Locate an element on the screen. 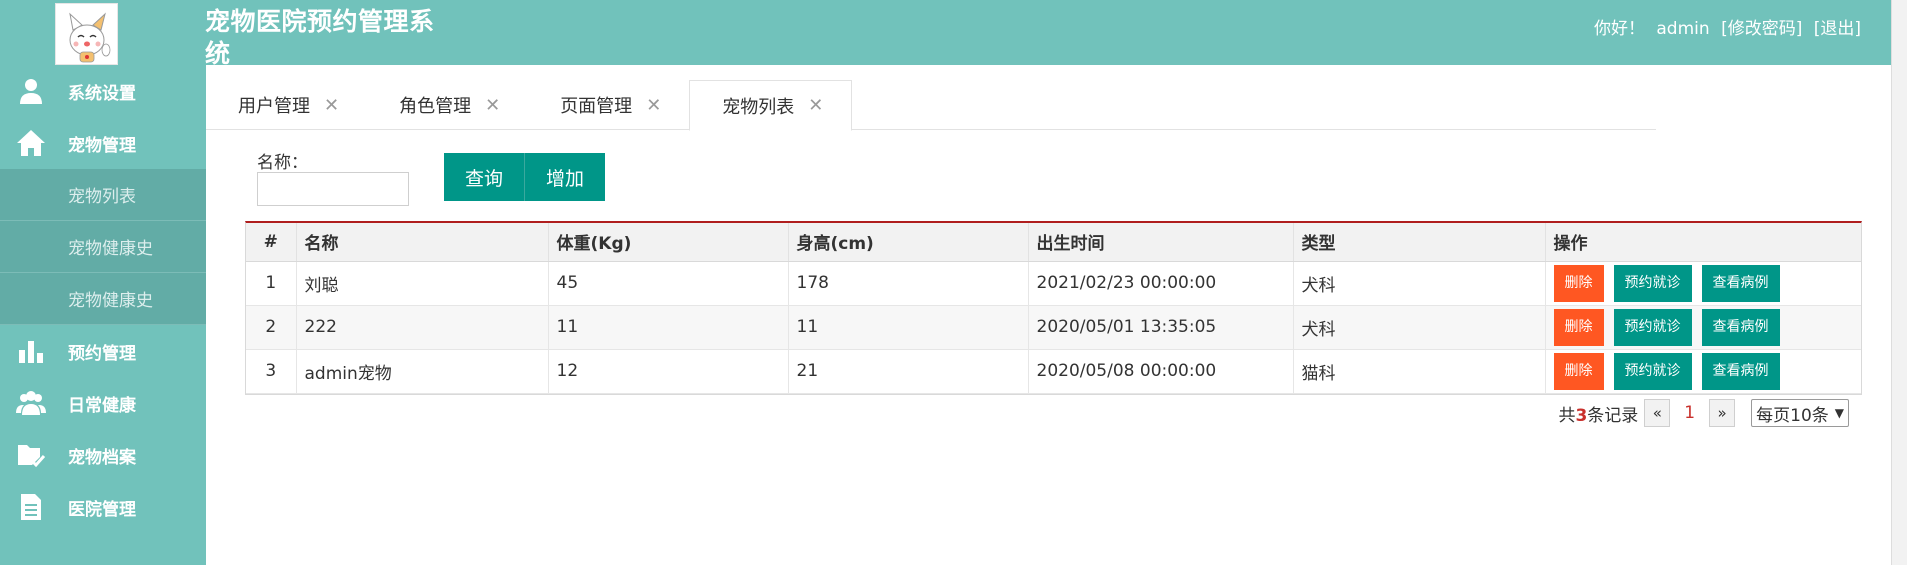 The image size is (1907, 565). column-header: 身高(cm) is located at coordinates (908, 242).